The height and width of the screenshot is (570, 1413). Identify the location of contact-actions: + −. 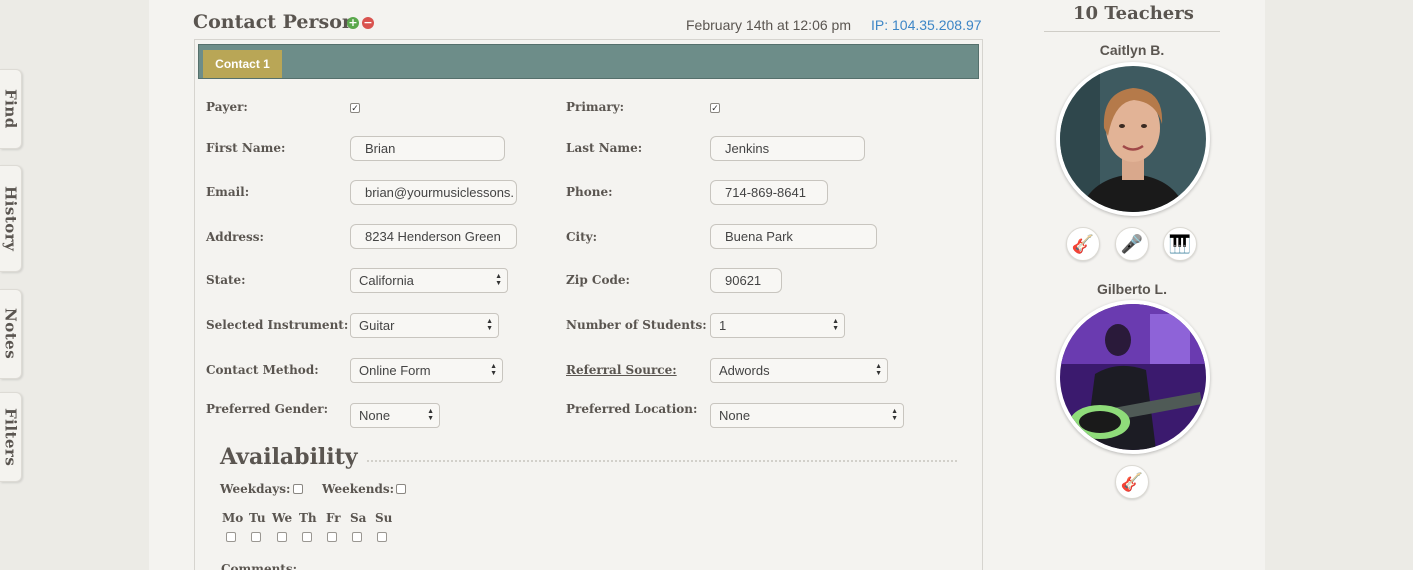
(360, 23).